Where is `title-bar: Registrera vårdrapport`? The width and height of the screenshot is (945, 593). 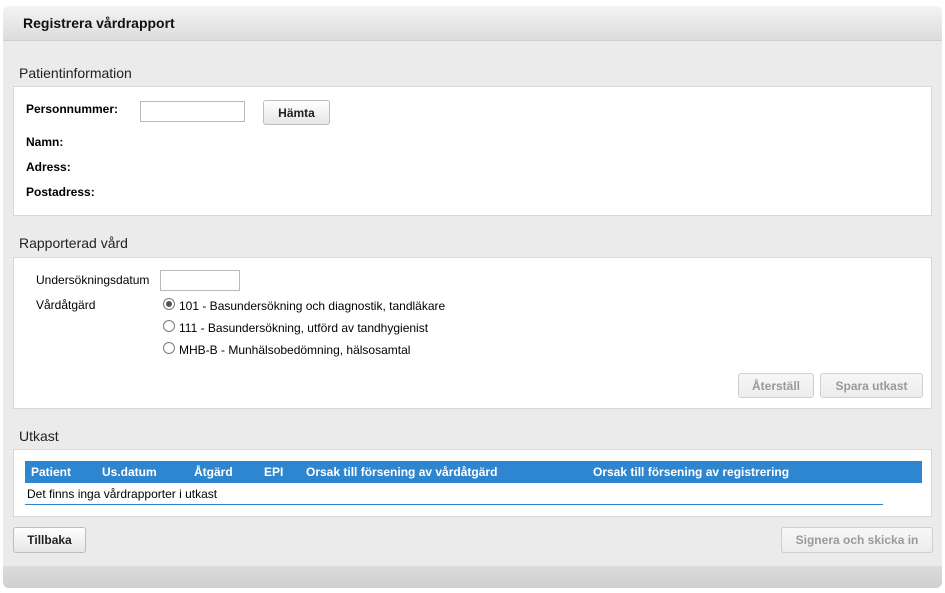
title-bar: Registrera vårdrapport is located at coordinates (472, 23).